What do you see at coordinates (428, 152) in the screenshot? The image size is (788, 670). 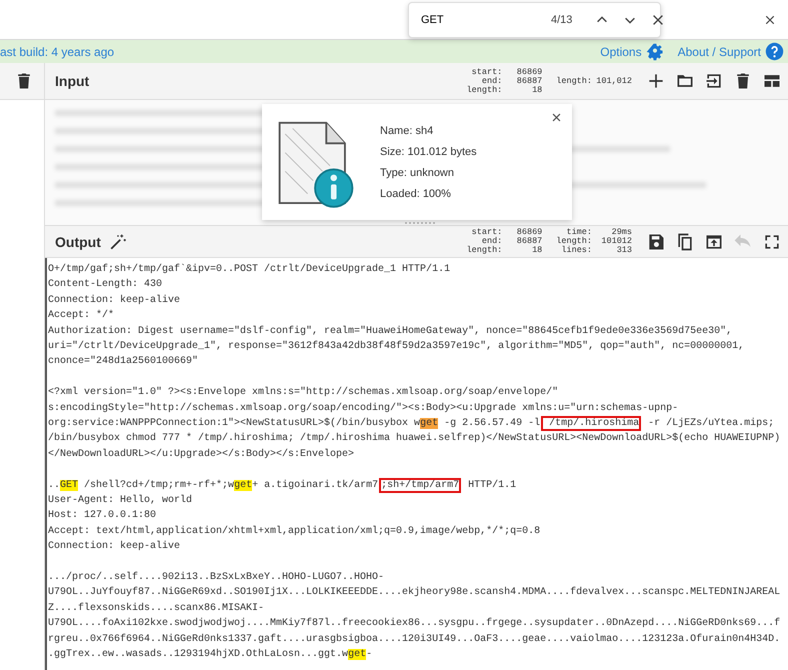 I see `file-info-text: Size: 101.012 bytes` at bounding box center [428, 152].